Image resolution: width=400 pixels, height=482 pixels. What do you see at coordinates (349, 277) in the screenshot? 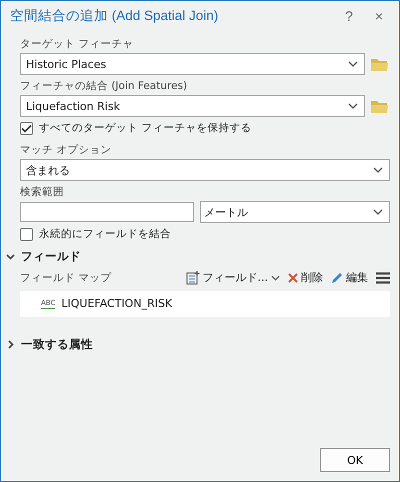
I see `edit-button: 編集` at bounding box center [349, 277].